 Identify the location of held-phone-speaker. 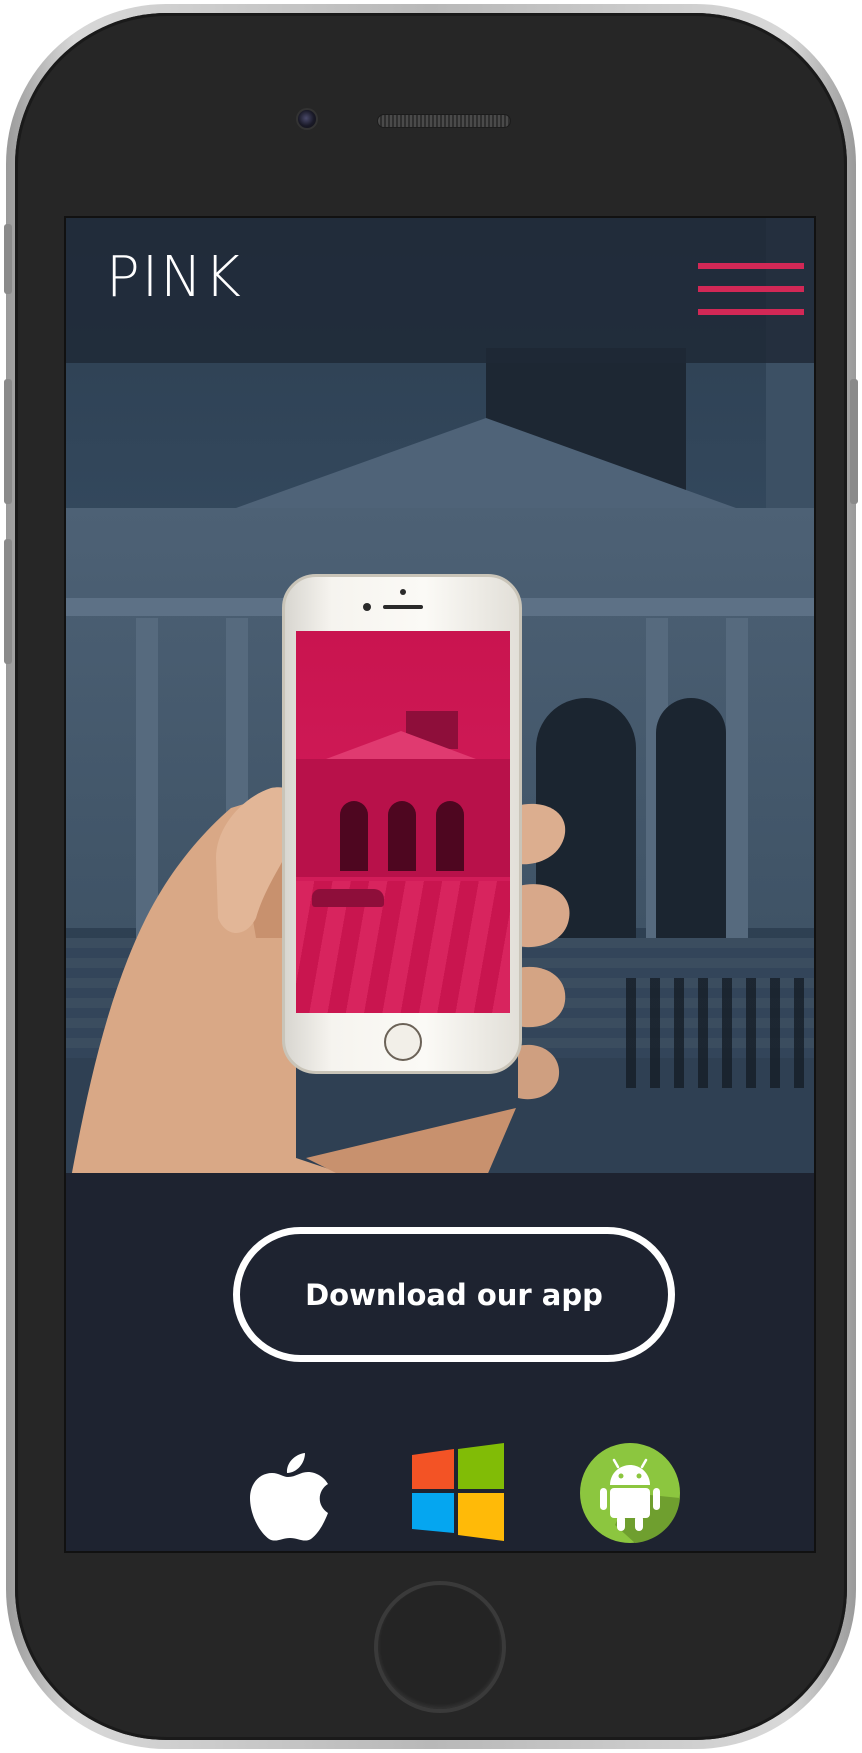
(403, 607).